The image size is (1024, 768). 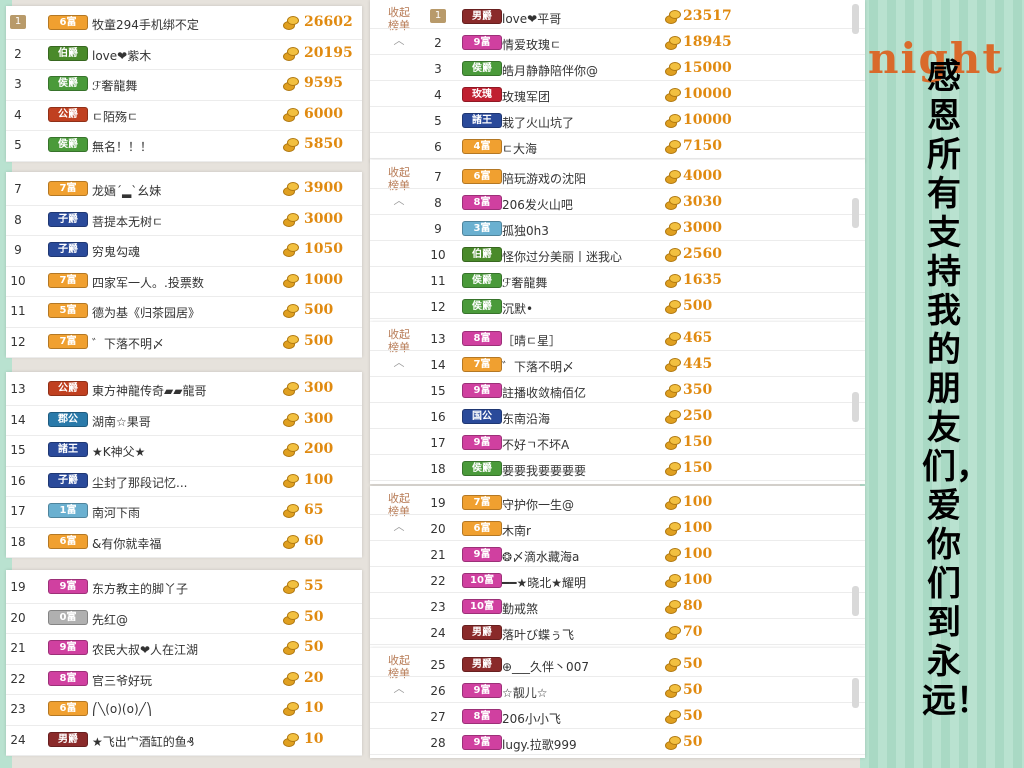 I want to click on ranking-row: 16 国公 东南沿海 250, so click(x=617, y=415).